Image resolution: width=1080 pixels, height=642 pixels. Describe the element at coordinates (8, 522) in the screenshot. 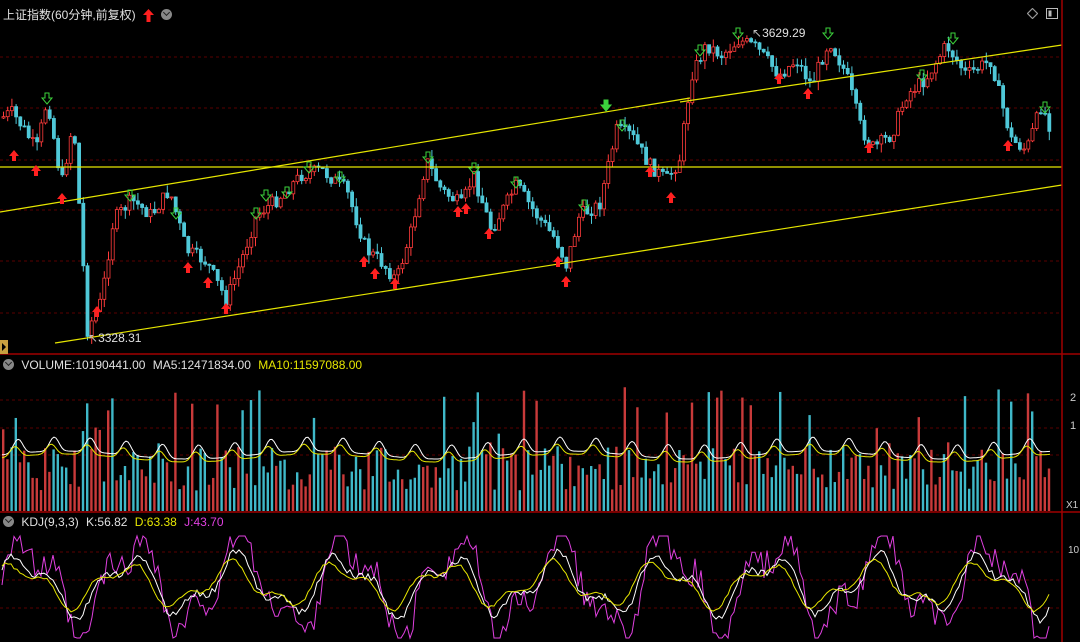

I see `kdj-dropdown-icon` at that location.